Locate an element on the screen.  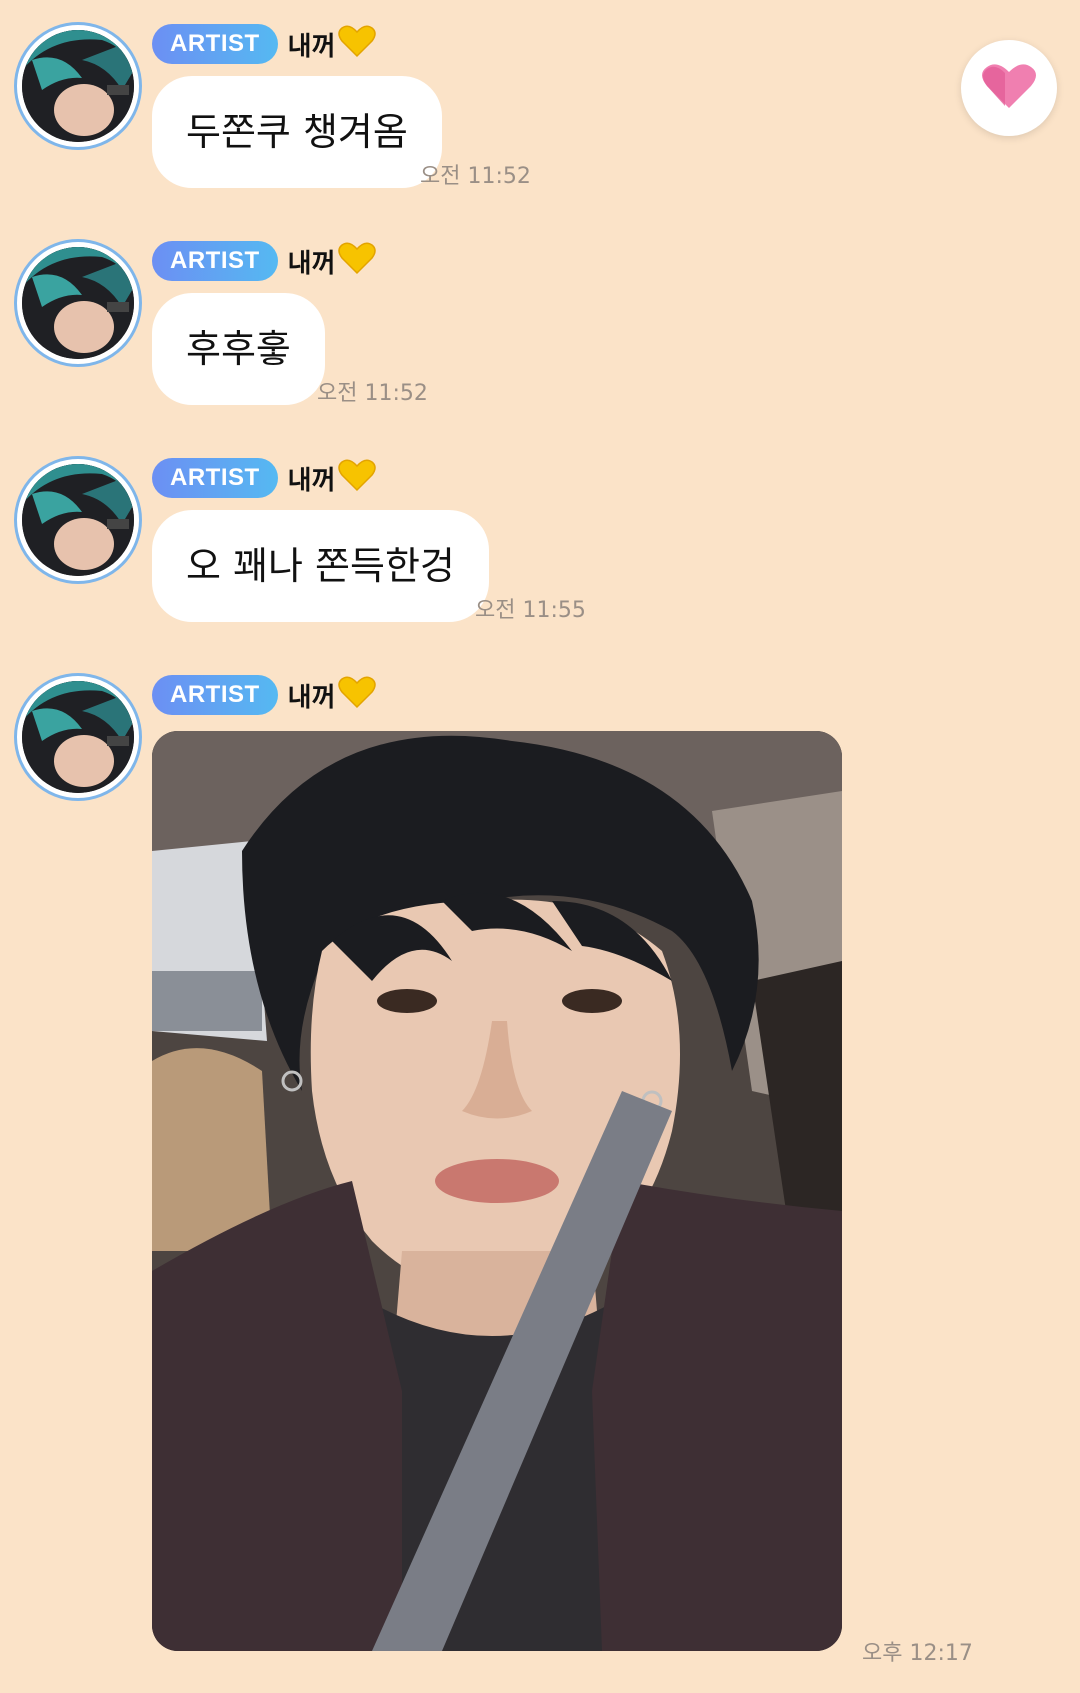
message-bubble: 두쫀쿠 챙겨옴 is located at coordinates (297, 132).